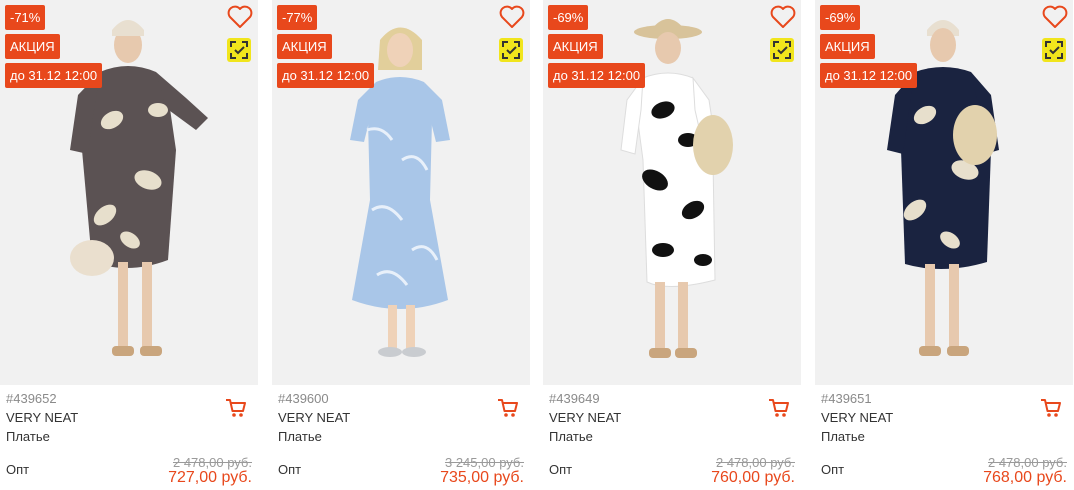 This screenshot has height=490, width=1074. I want to click on badge-stack: -77% АКЦИЯ до 31.12 12:00, so click(326, 46).